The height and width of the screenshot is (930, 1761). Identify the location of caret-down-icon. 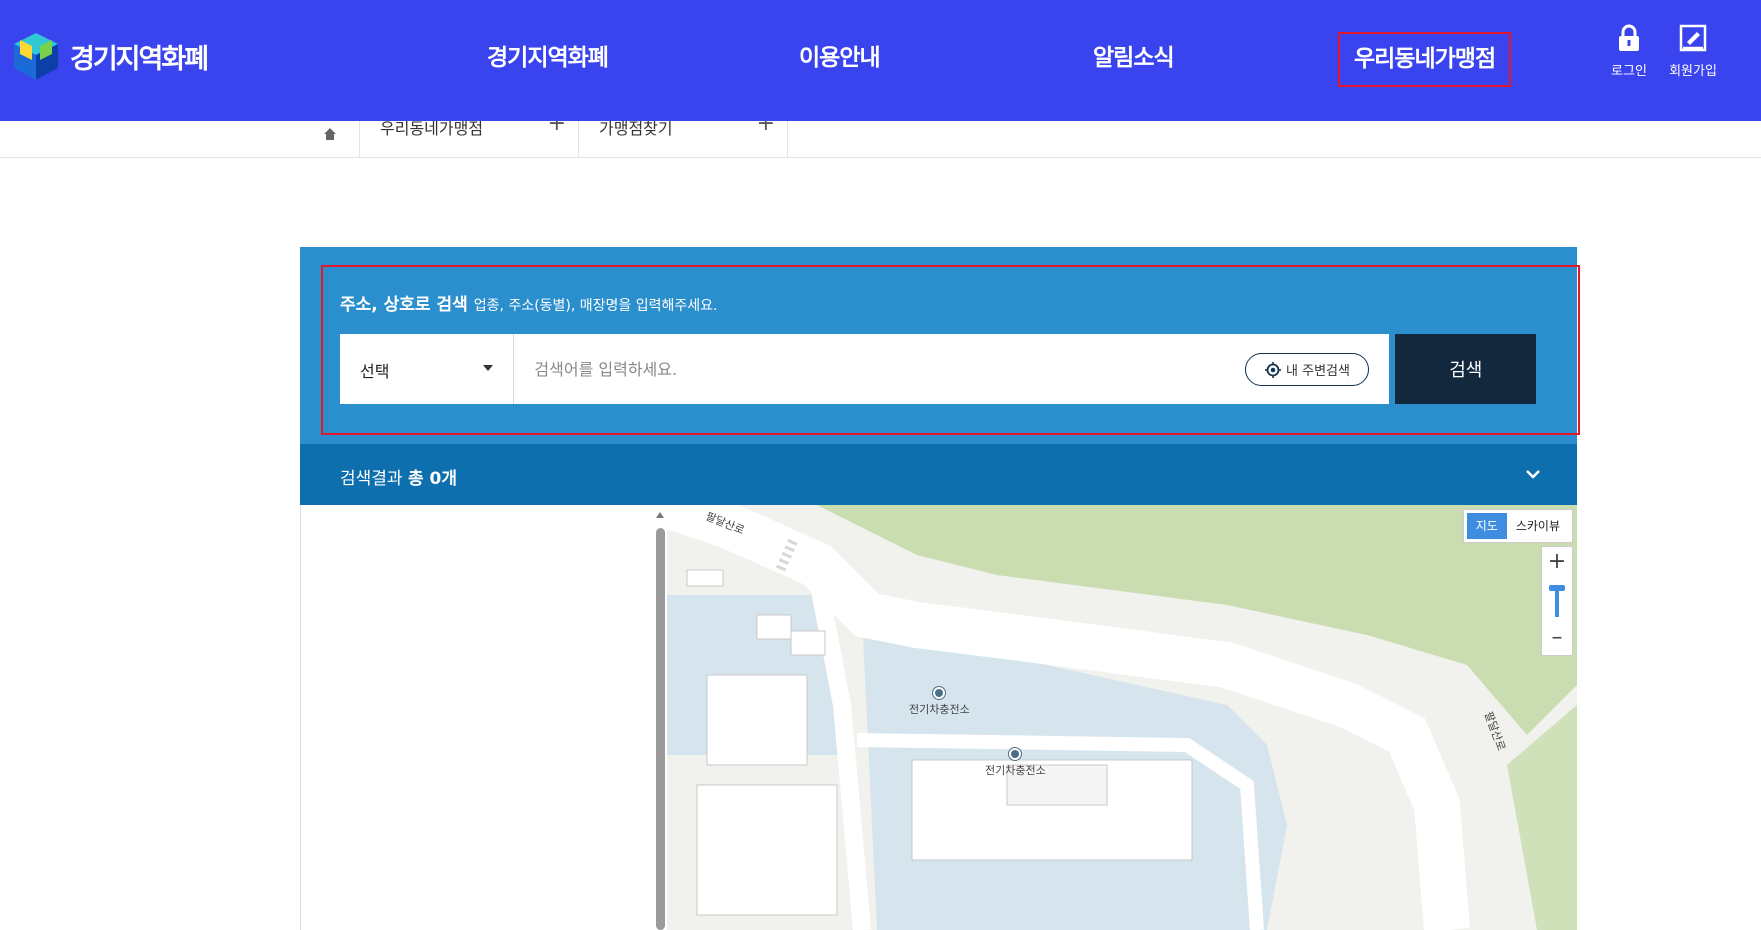
(488, 368).